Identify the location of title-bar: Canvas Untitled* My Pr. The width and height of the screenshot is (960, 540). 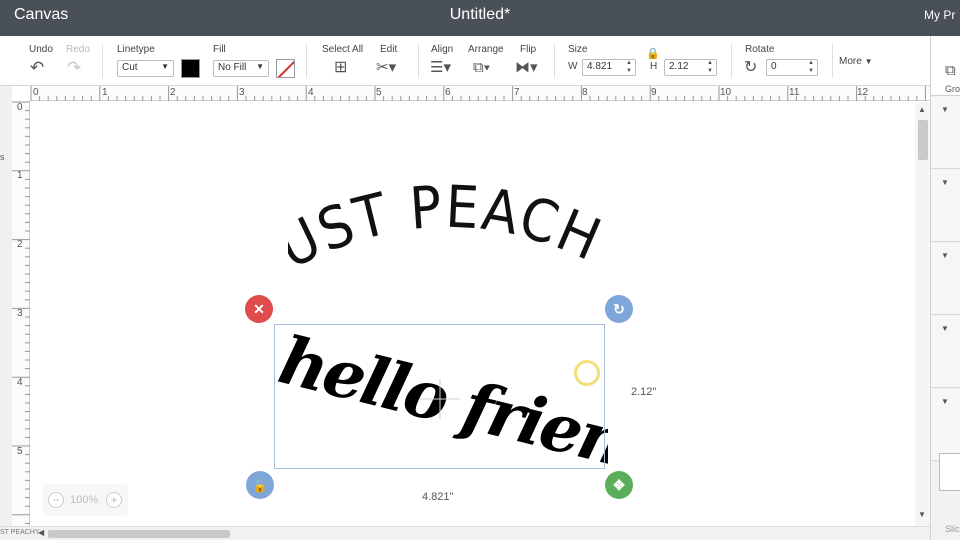
(480, 18).